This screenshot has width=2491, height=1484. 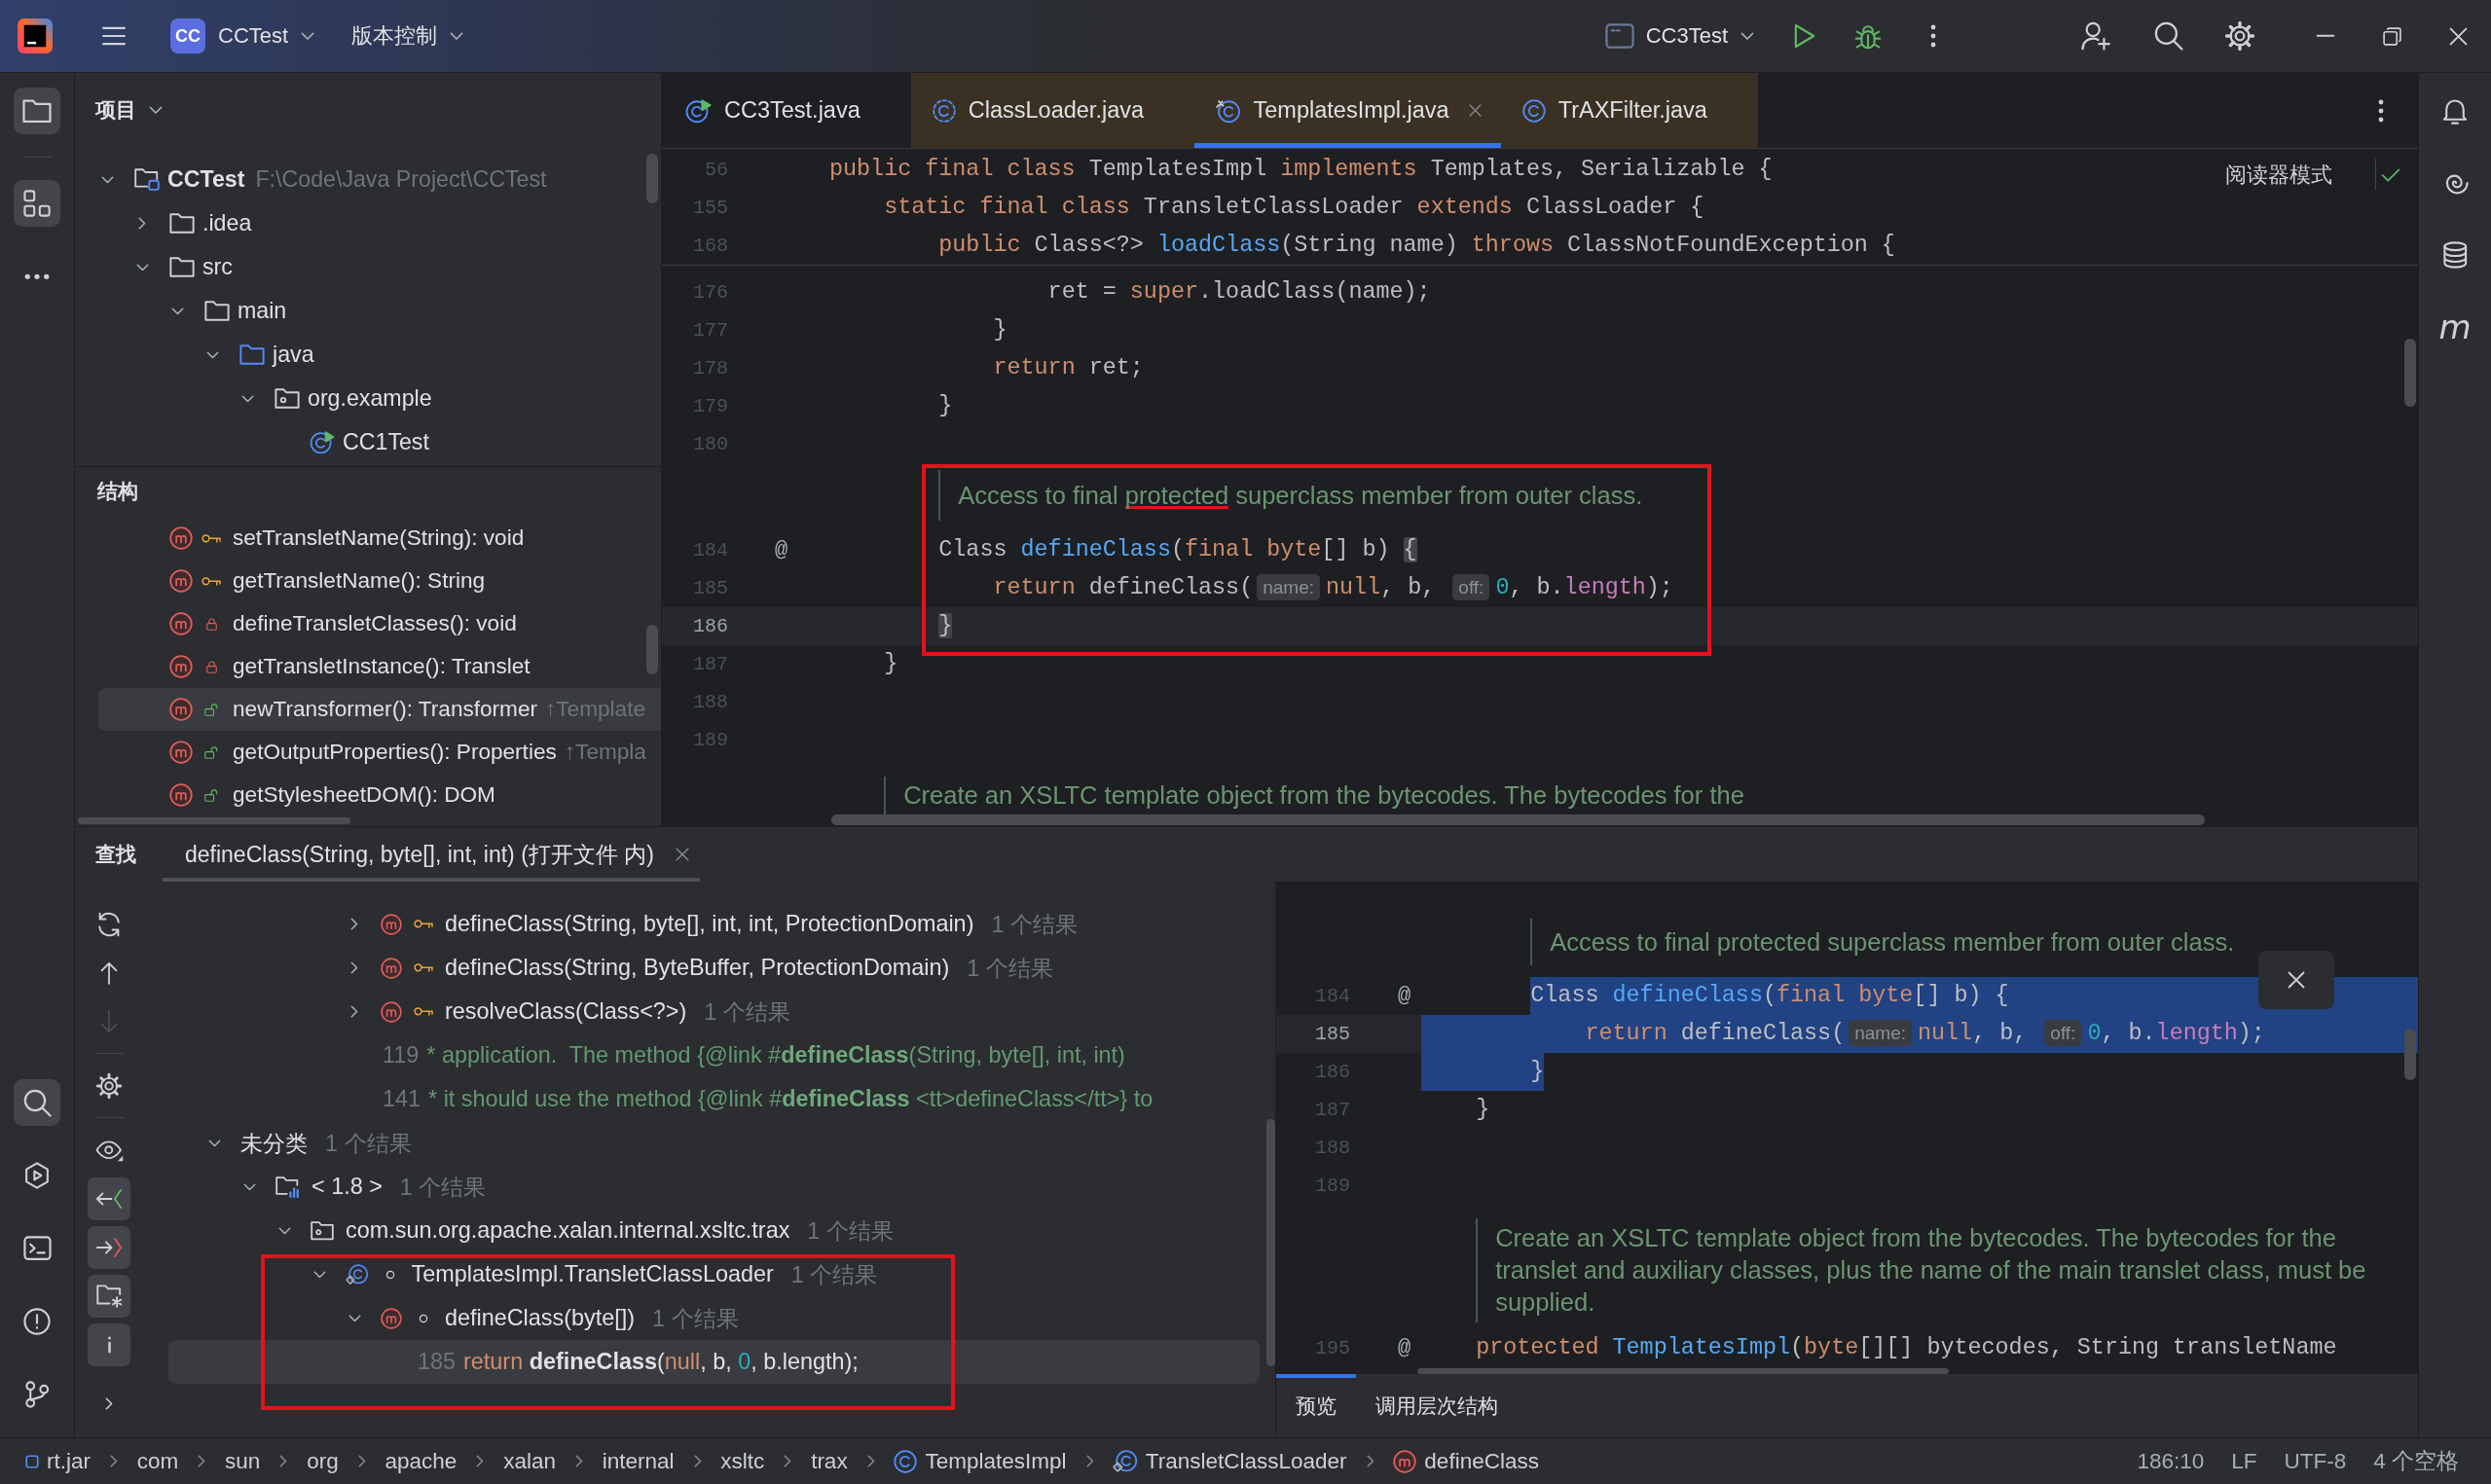 What do you see at coordinates (379, 581) in the screenshot?
I see `structure-item: getTransletName(): String` at bounding box center [379, 581].